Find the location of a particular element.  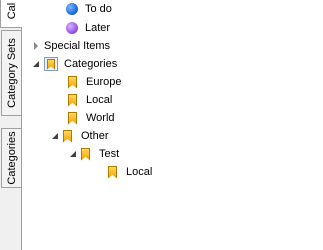

tree-item-label: Other is located at coordinates (95, 136).